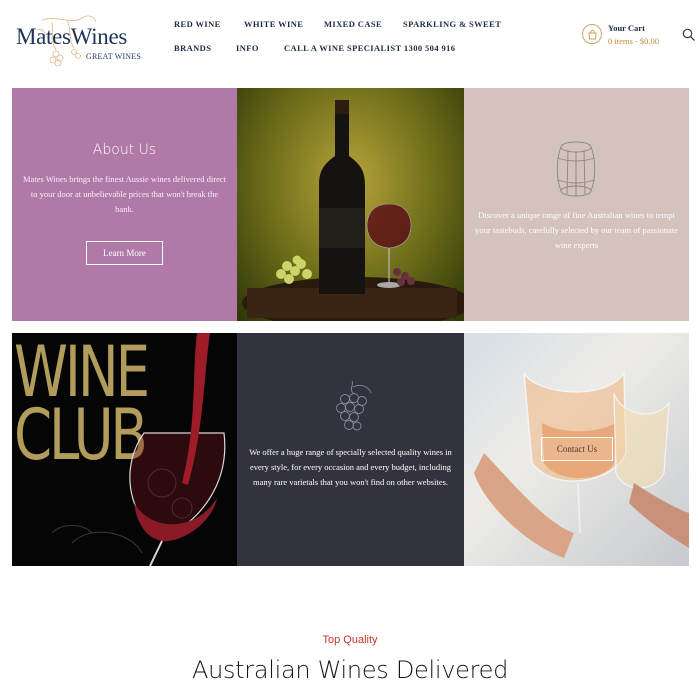 Image resolution: width=700 pixels, height=700 pixels. I want to click on contact-us-button: Contact Us, so click(577, 449).